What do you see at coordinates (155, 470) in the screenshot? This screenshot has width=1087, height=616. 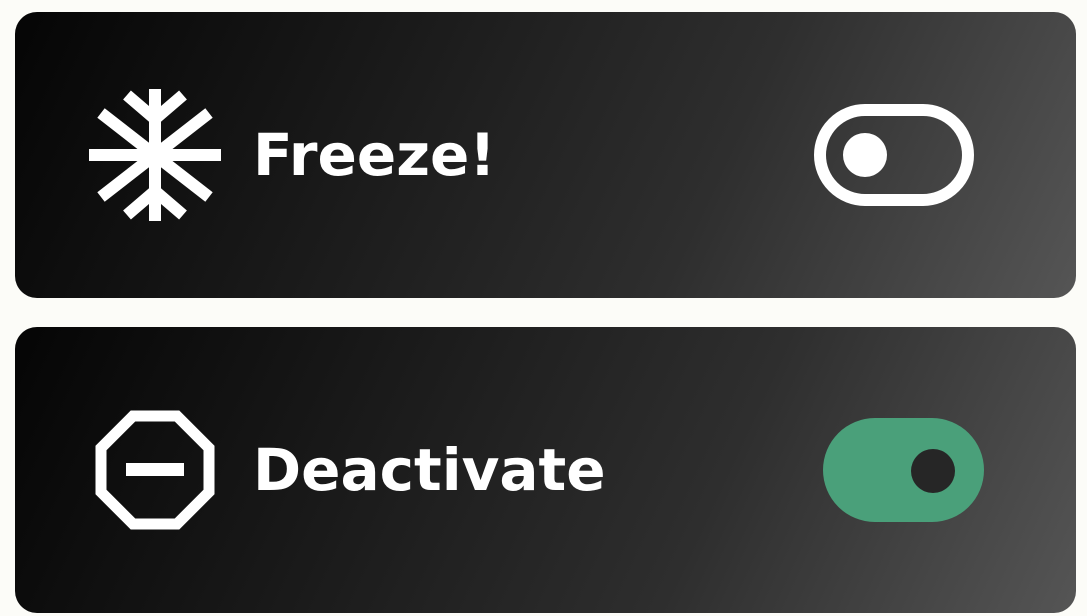 I see `octagon-minus-icon` at bounding box center [155, 470].